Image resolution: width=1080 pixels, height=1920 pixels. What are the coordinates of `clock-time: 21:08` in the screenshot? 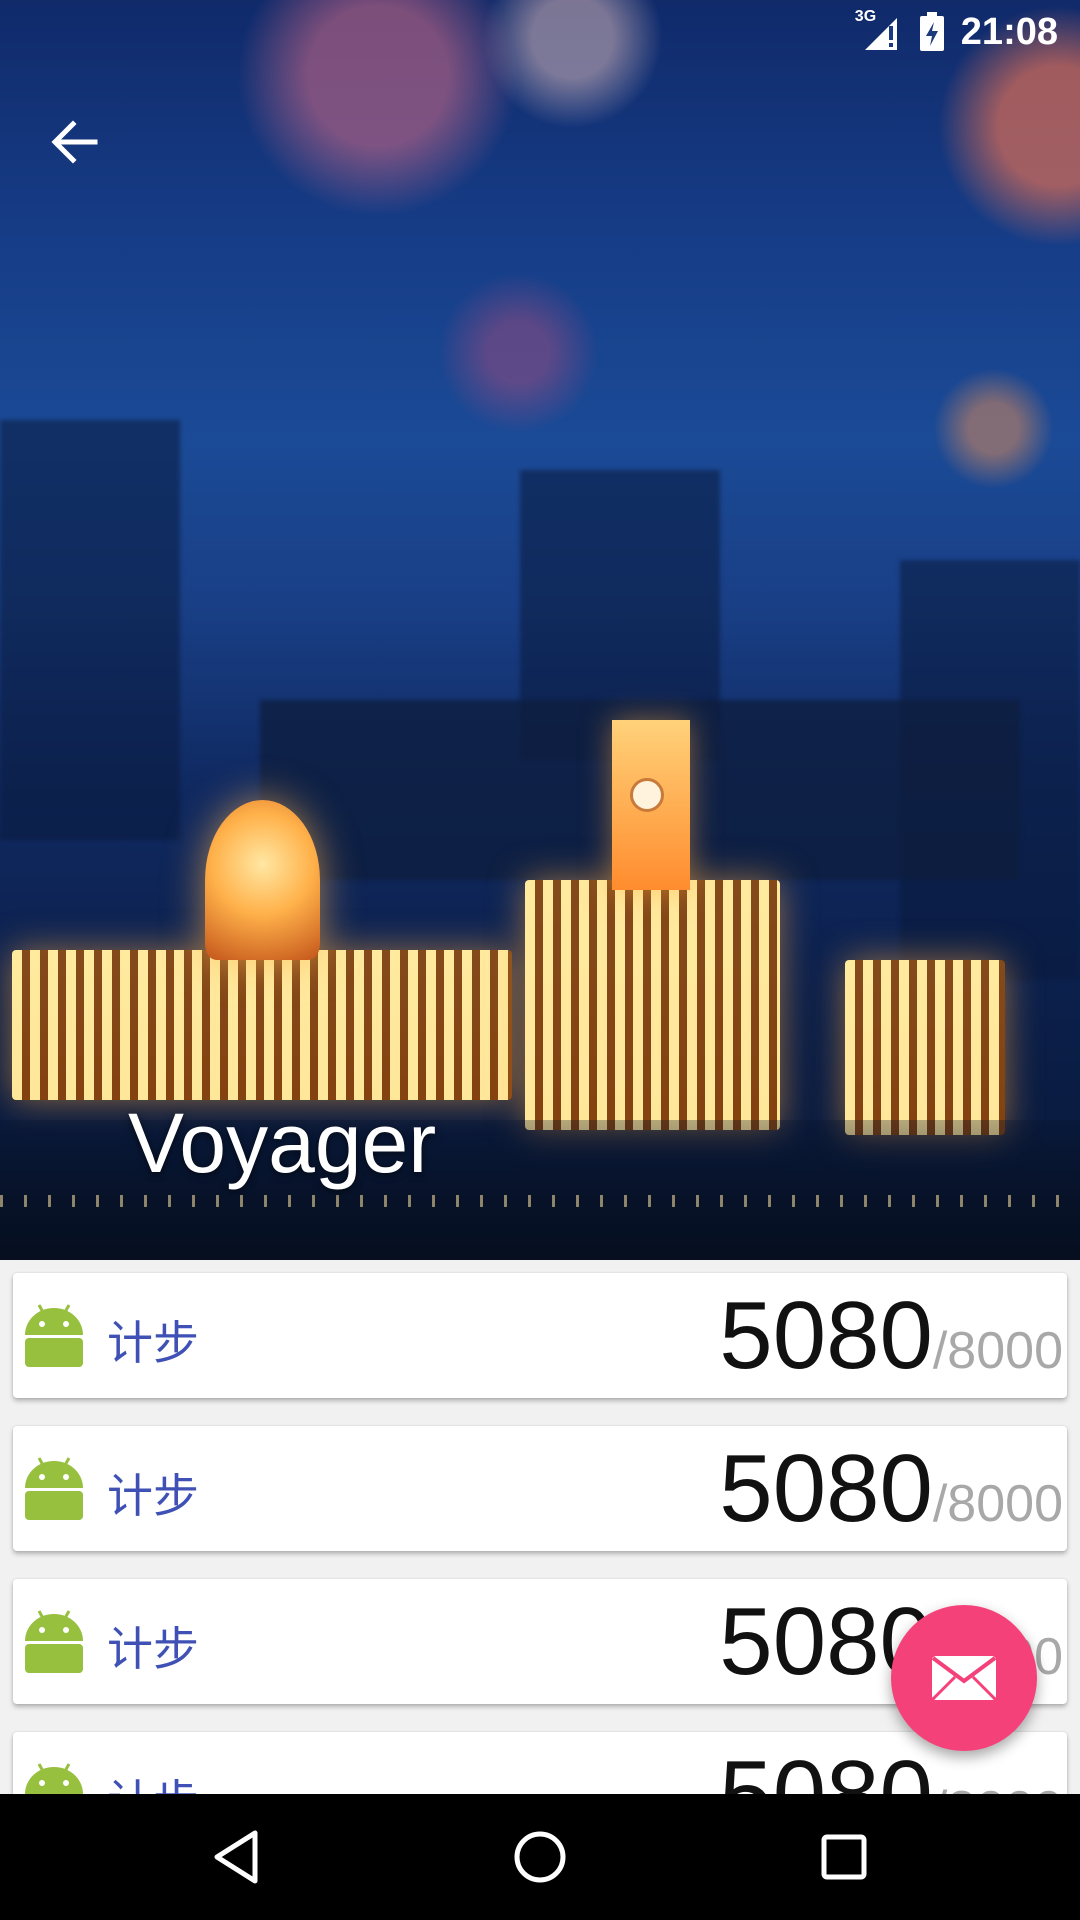 It's located at (1009, 31).